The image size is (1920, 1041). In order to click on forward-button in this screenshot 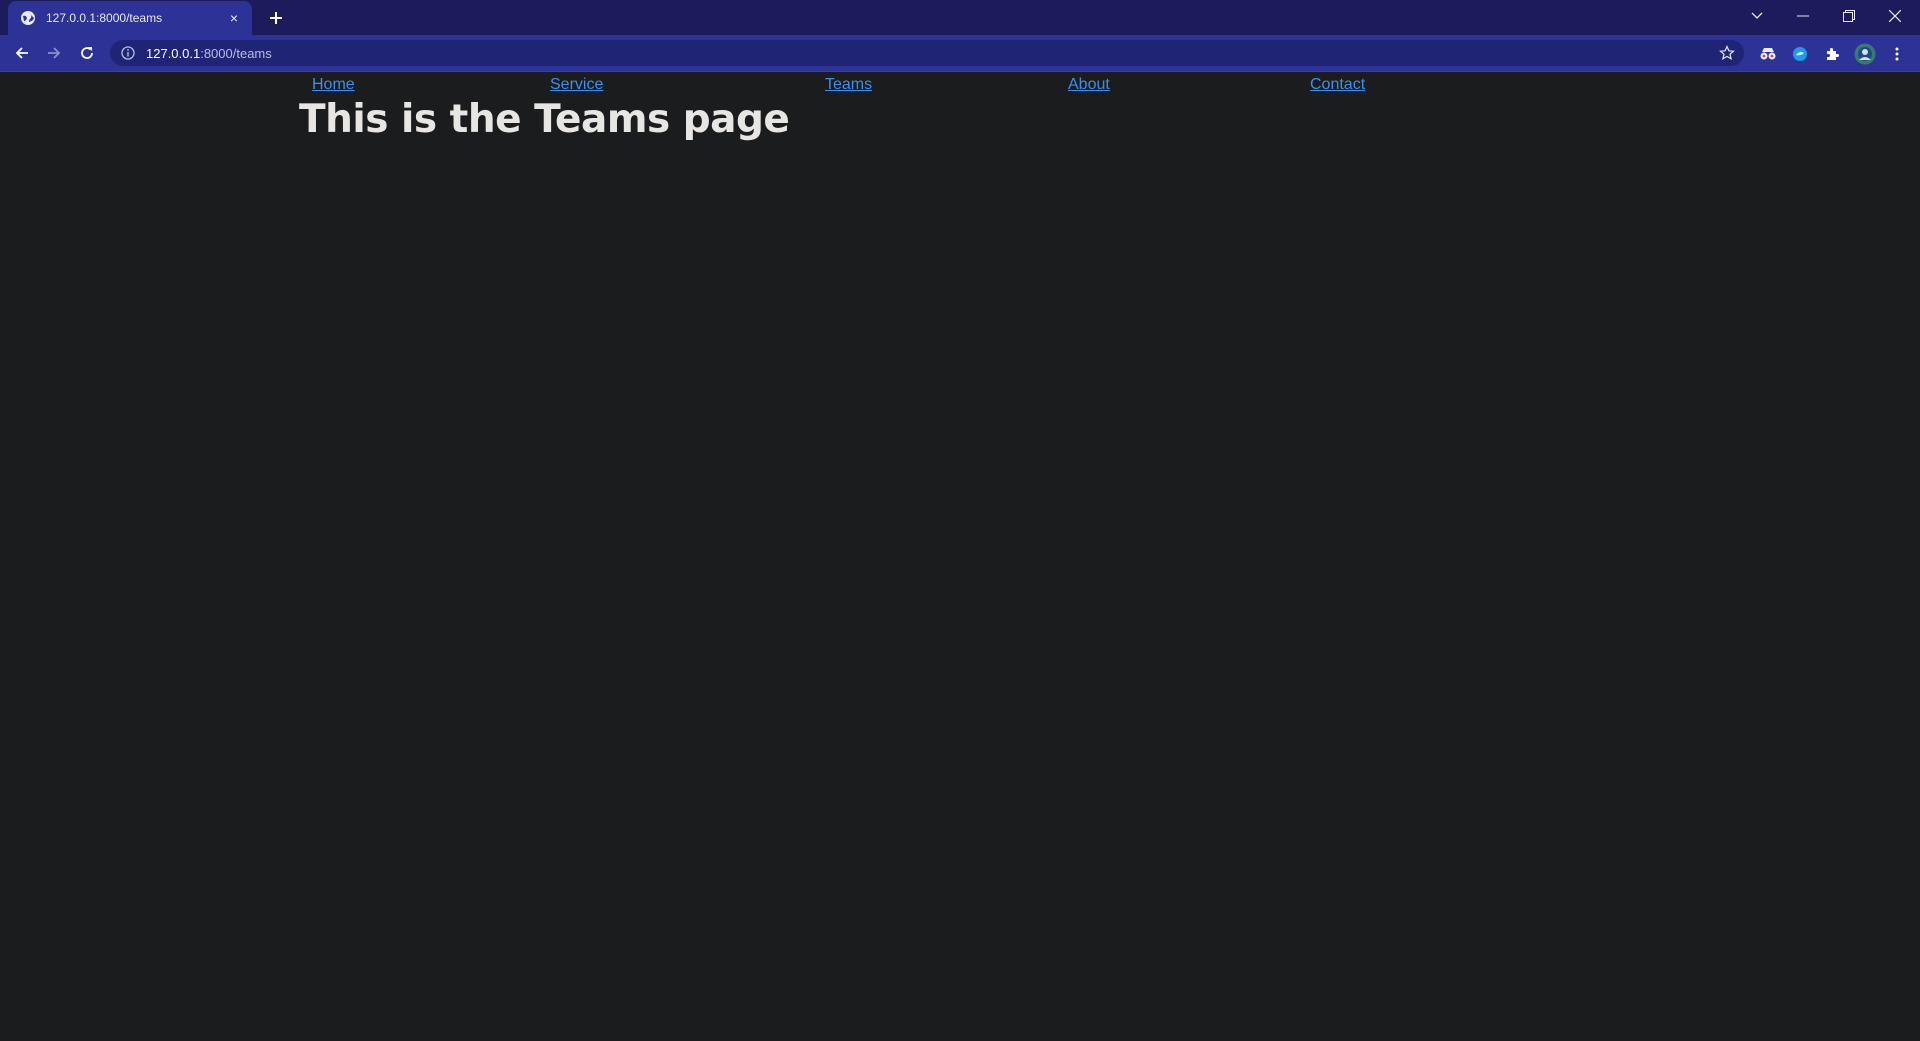, I will do `click(54, 53)`.